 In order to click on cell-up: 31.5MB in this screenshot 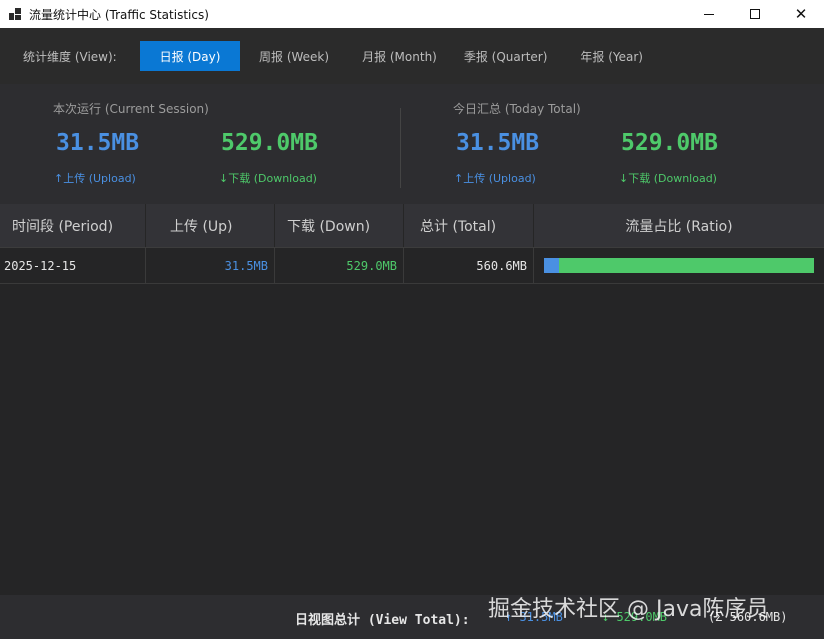, I will do `click(210, 265)`.